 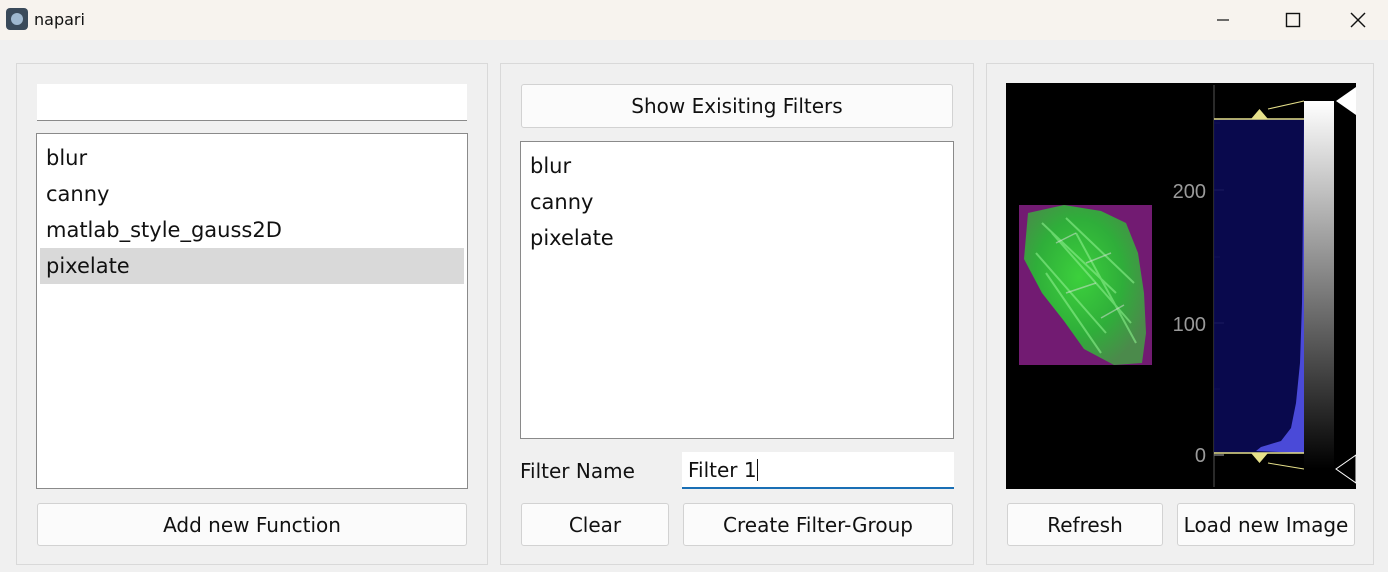 I want to click on histogram-tick-label: 100, so click(x=1189, y=325).